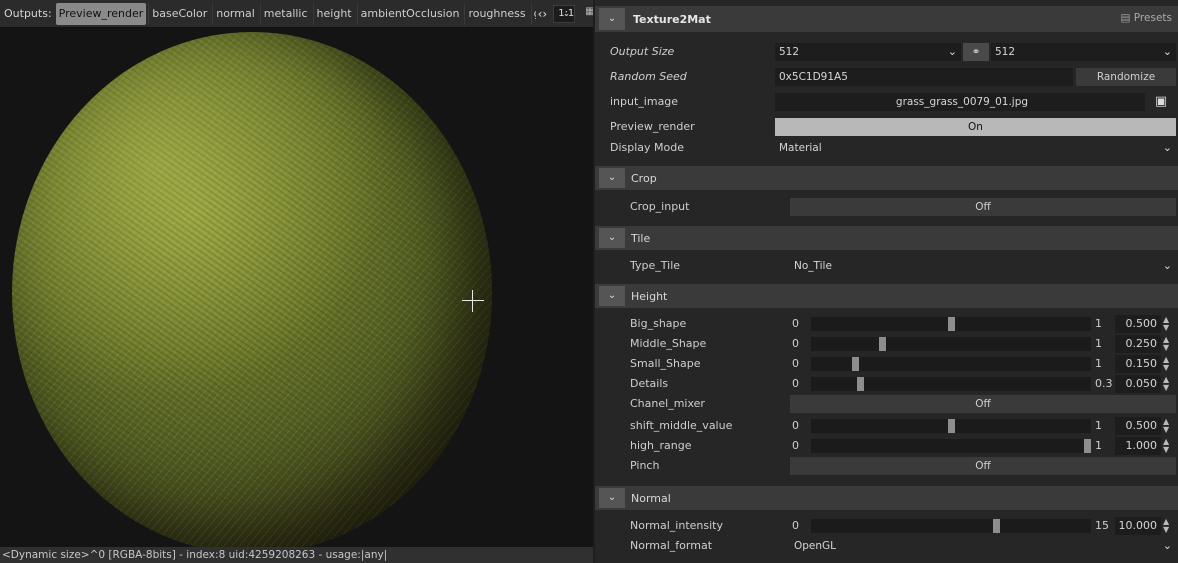 Image resolution: width=1178 pixels, height=563 pixels. What do you see at coordinates (960, 102) in the screenshot?
I see `input-image-field: grass_grass_0079_01.jpg` at bounding box center [960, 102].